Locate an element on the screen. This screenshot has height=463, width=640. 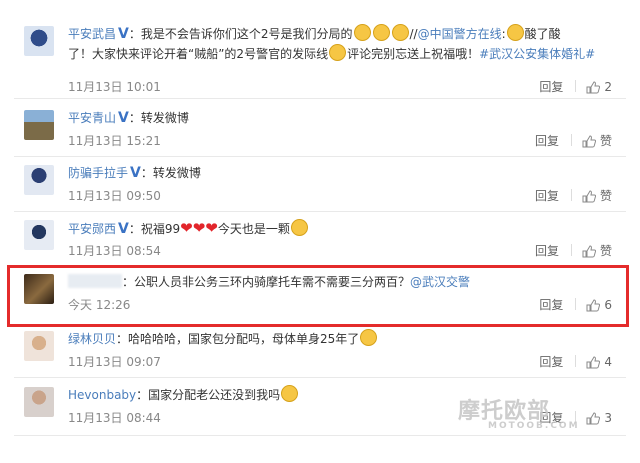
comment-line: 平安郧西 V：祝福99❤❤❤今天也是一颗 is located at coordinates (344, 228).